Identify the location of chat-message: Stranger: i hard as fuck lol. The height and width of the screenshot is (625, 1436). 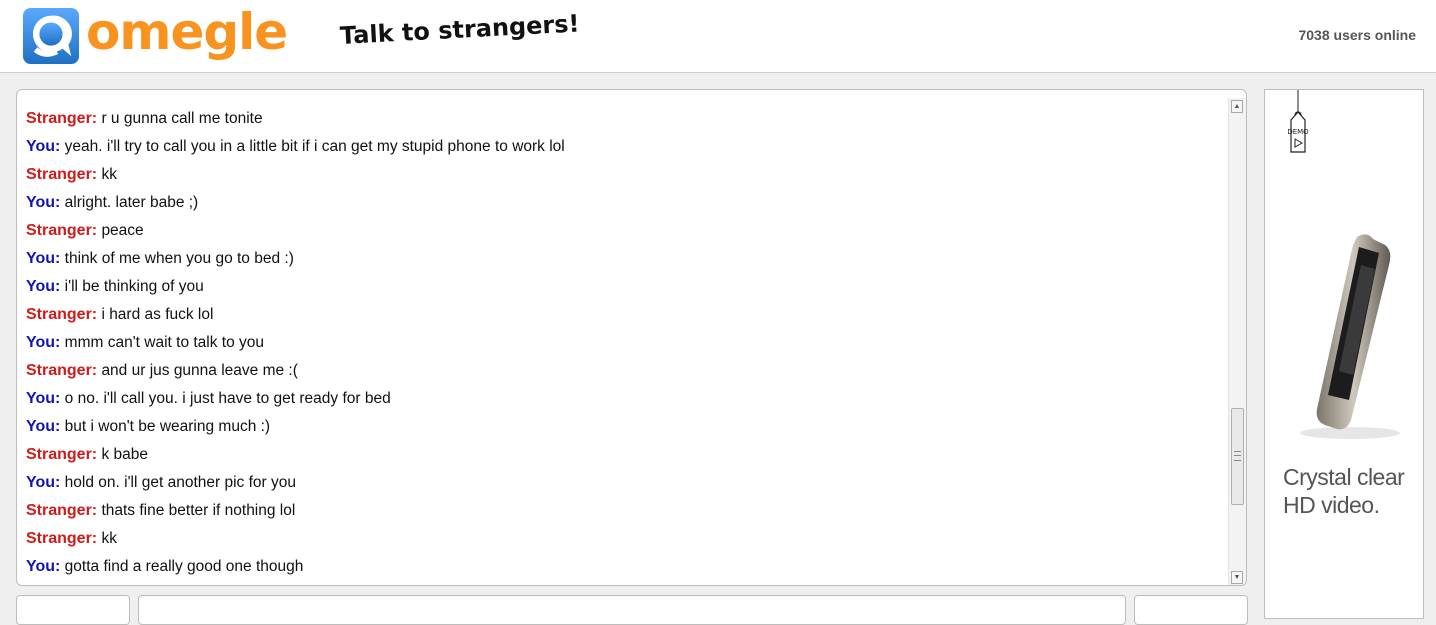
(626, 315).